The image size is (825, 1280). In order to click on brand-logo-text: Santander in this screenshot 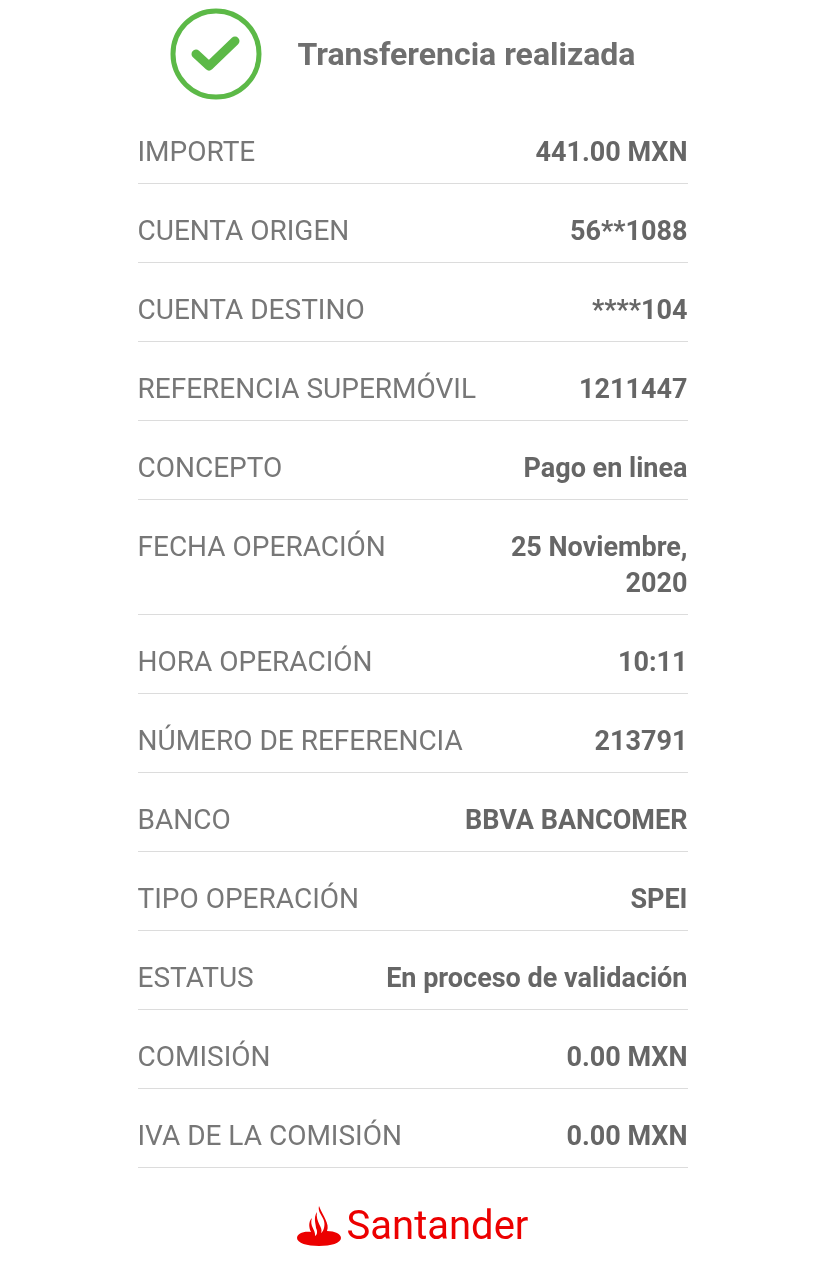, I will do `click(437, 1226)`.